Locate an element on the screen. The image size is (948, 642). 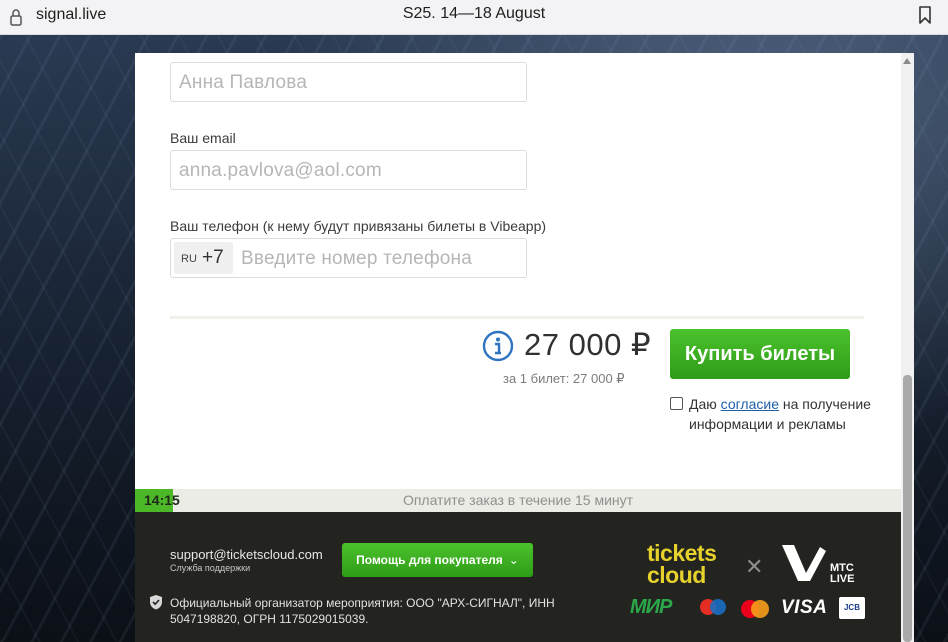
payment-timer-bar: Оплатите заказ в течение 15 минут 14:15 is located at coordinates (518, 500).